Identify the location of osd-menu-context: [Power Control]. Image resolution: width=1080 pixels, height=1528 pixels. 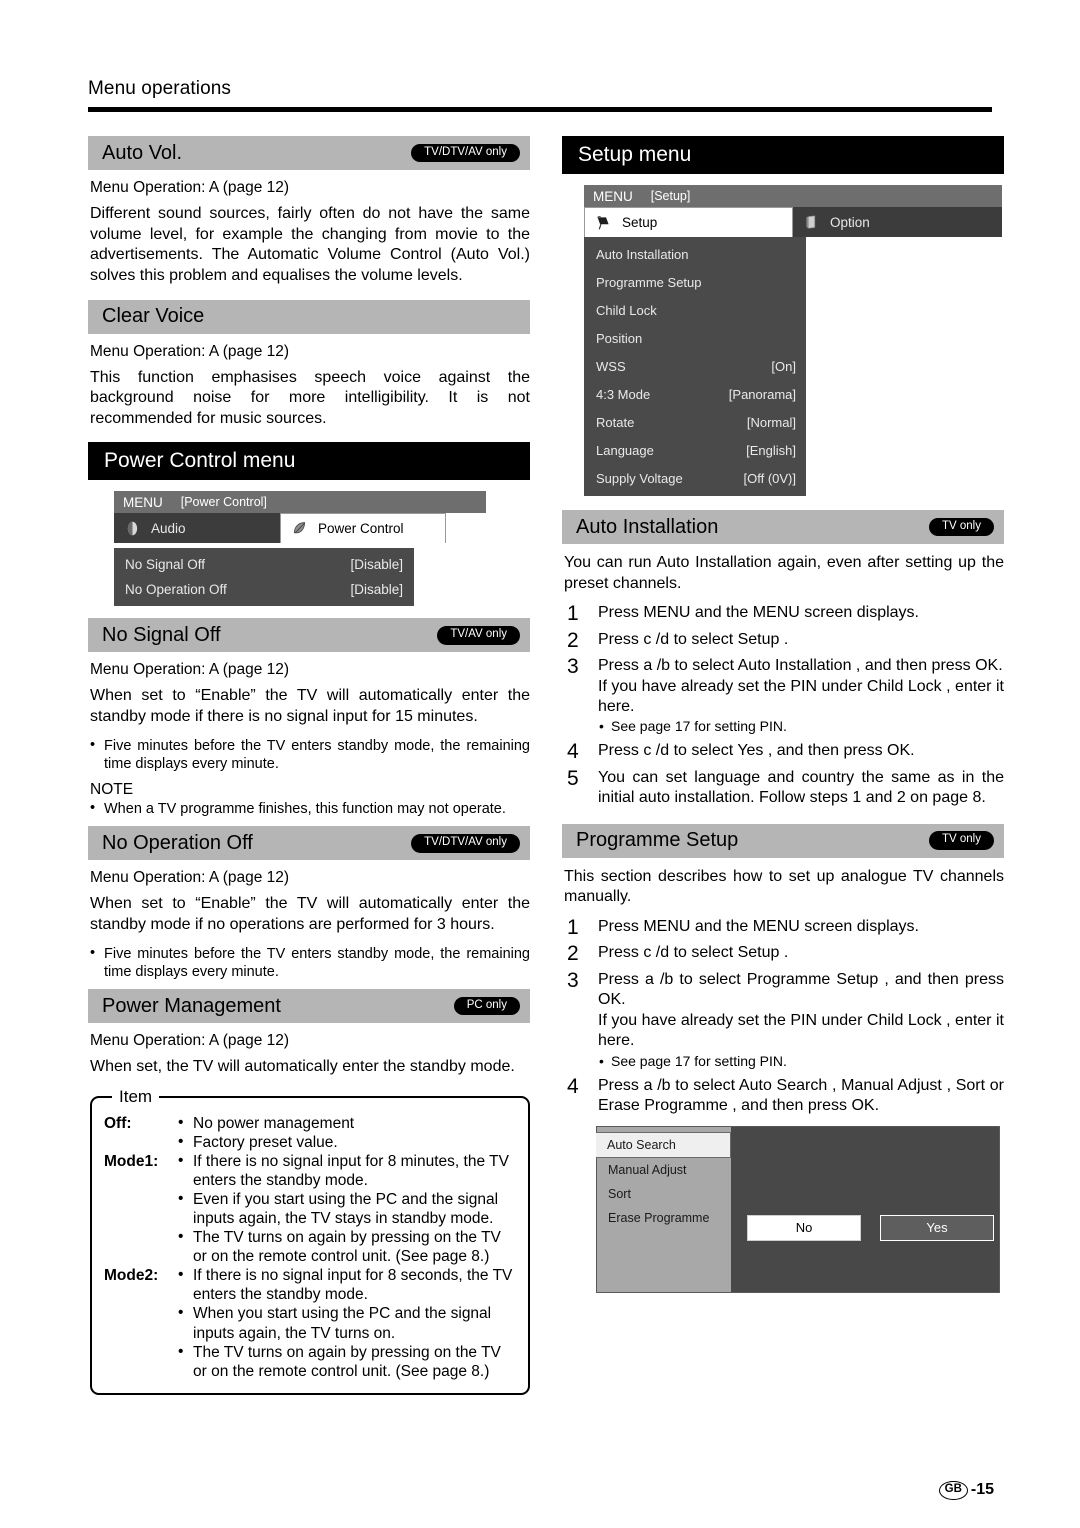
(223, 502).